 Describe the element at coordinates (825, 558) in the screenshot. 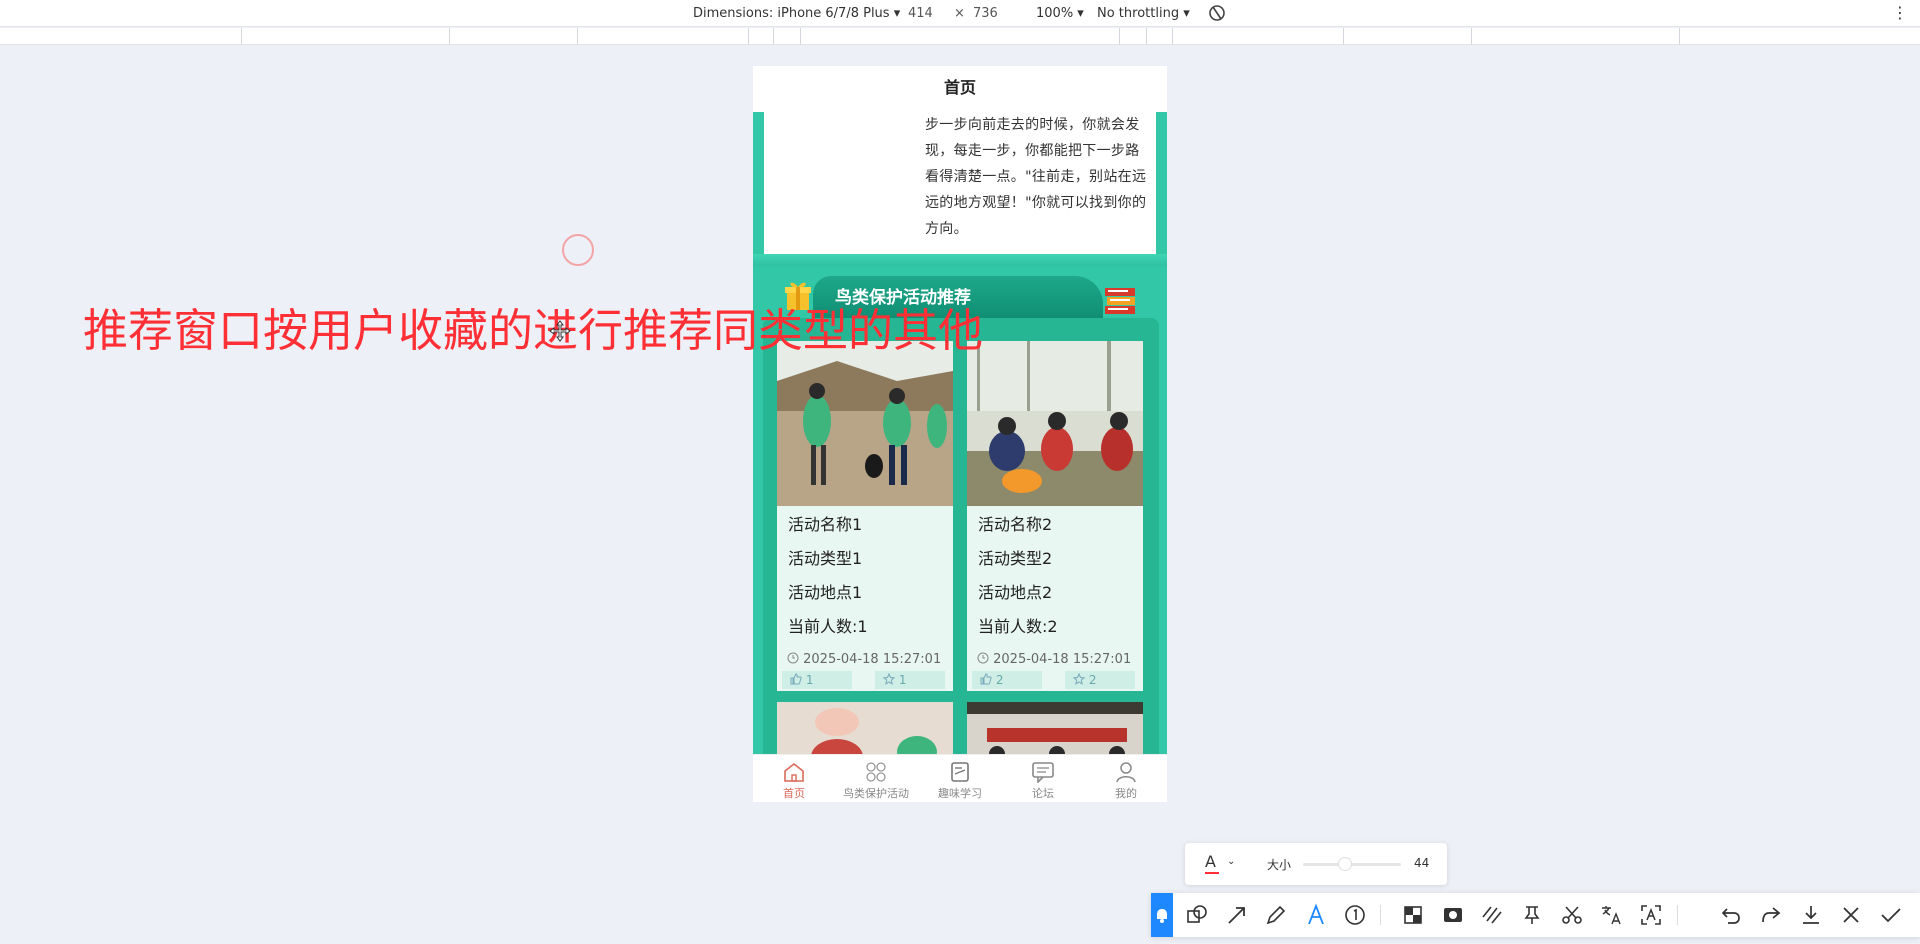

I see `activity-type: 活动类型1` at that location.